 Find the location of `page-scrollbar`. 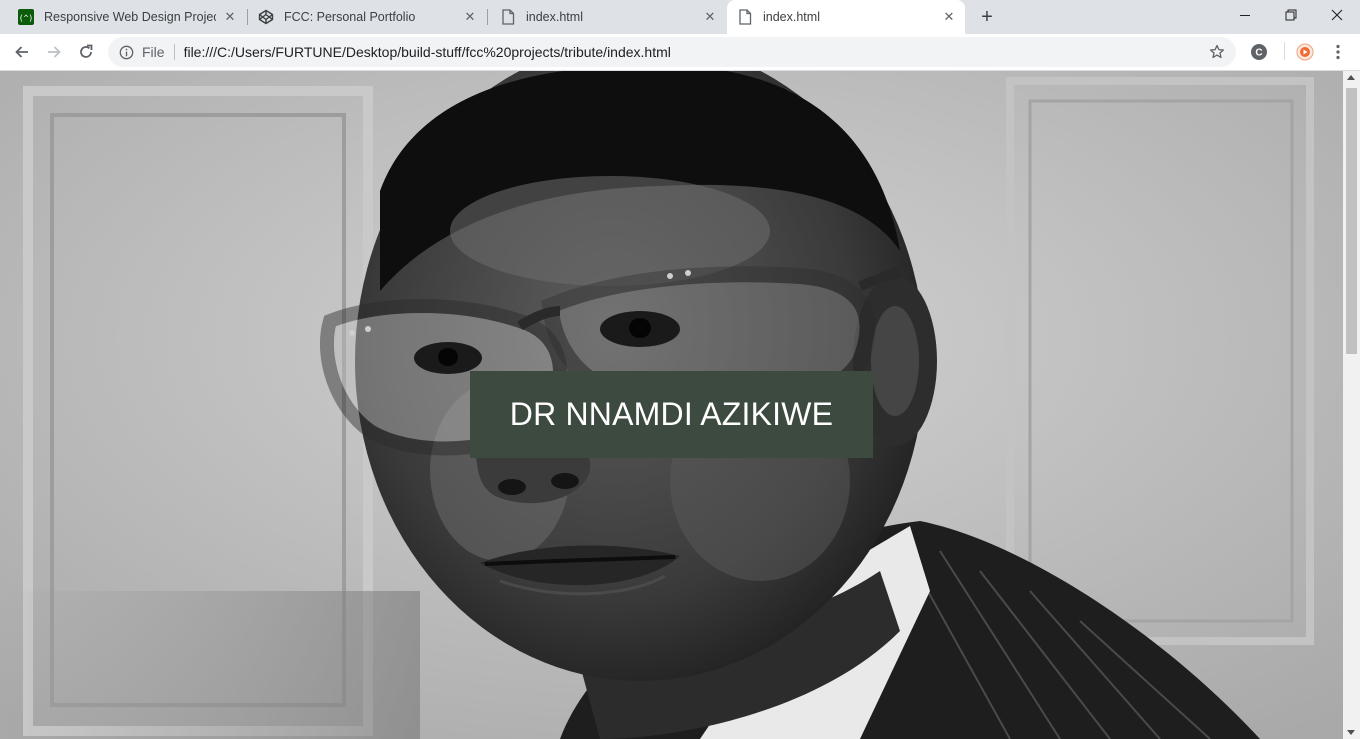

page-scrollbar is located at coordinates (1351, 405).